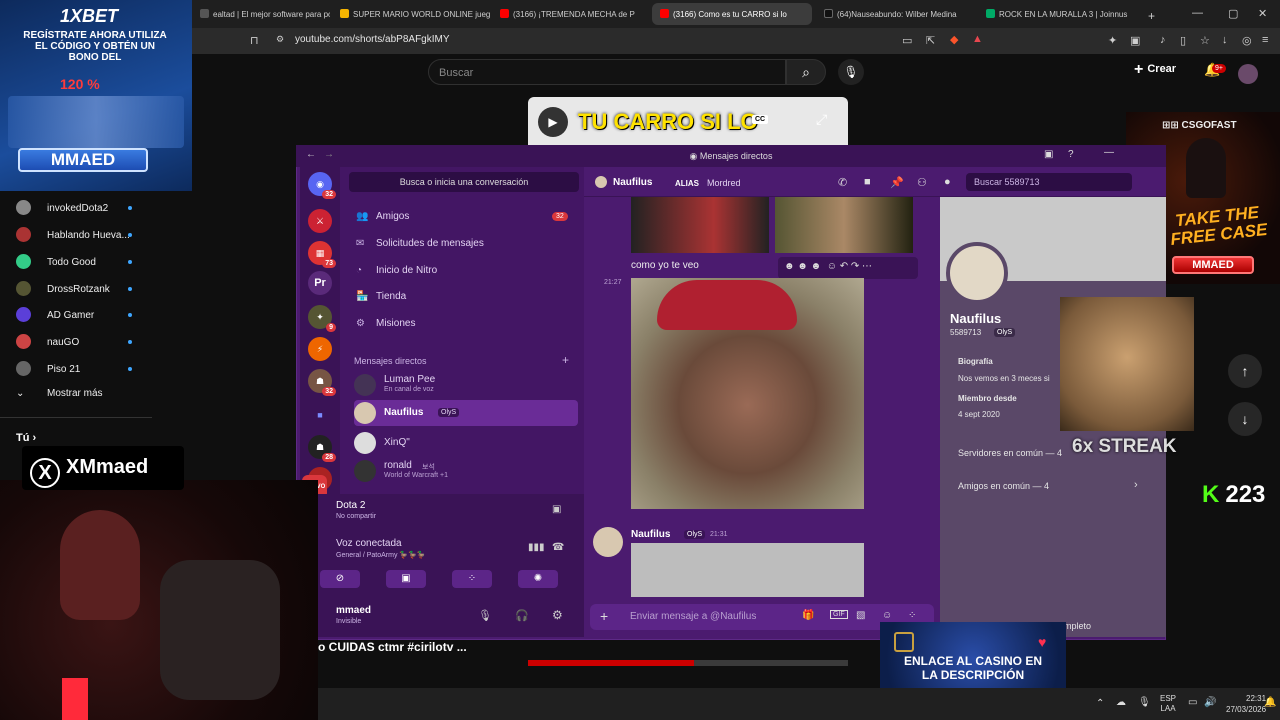 The image size is (1280, 720). What do you see at coordinates (557, 615) in the screenshot?
I see `settings-icon: ⚙` at bounding box center [557, 615].